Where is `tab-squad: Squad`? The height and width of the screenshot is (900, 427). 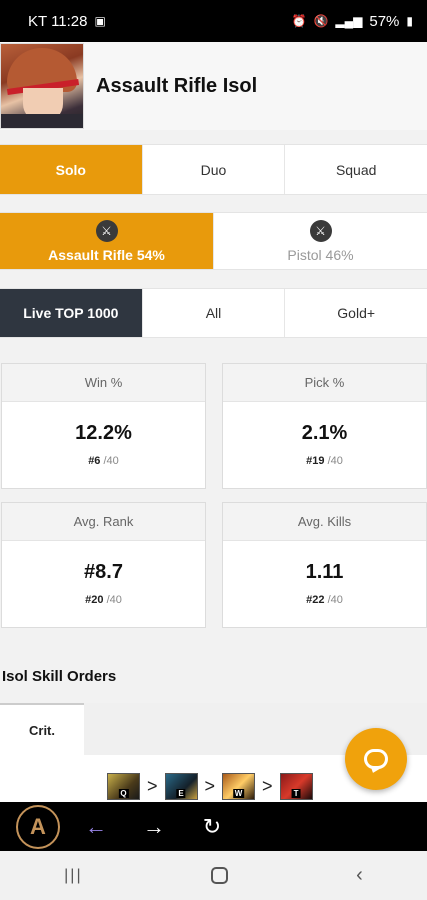
tab-squad: Squad is located at coordinates (356, 169).